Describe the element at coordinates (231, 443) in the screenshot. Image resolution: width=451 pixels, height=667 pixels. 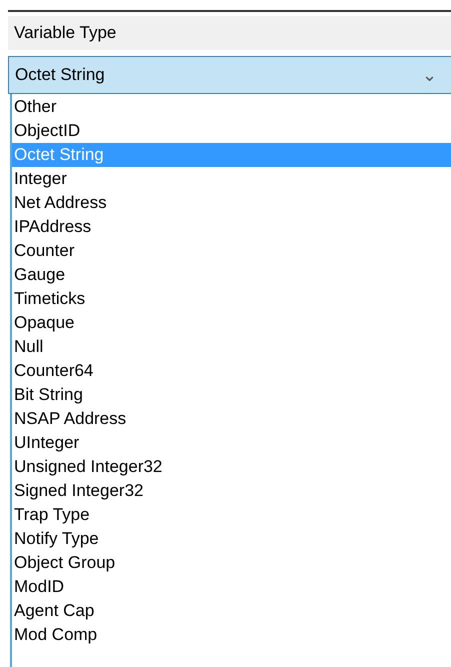
I see `dropdown-option: UInteger` at that location.